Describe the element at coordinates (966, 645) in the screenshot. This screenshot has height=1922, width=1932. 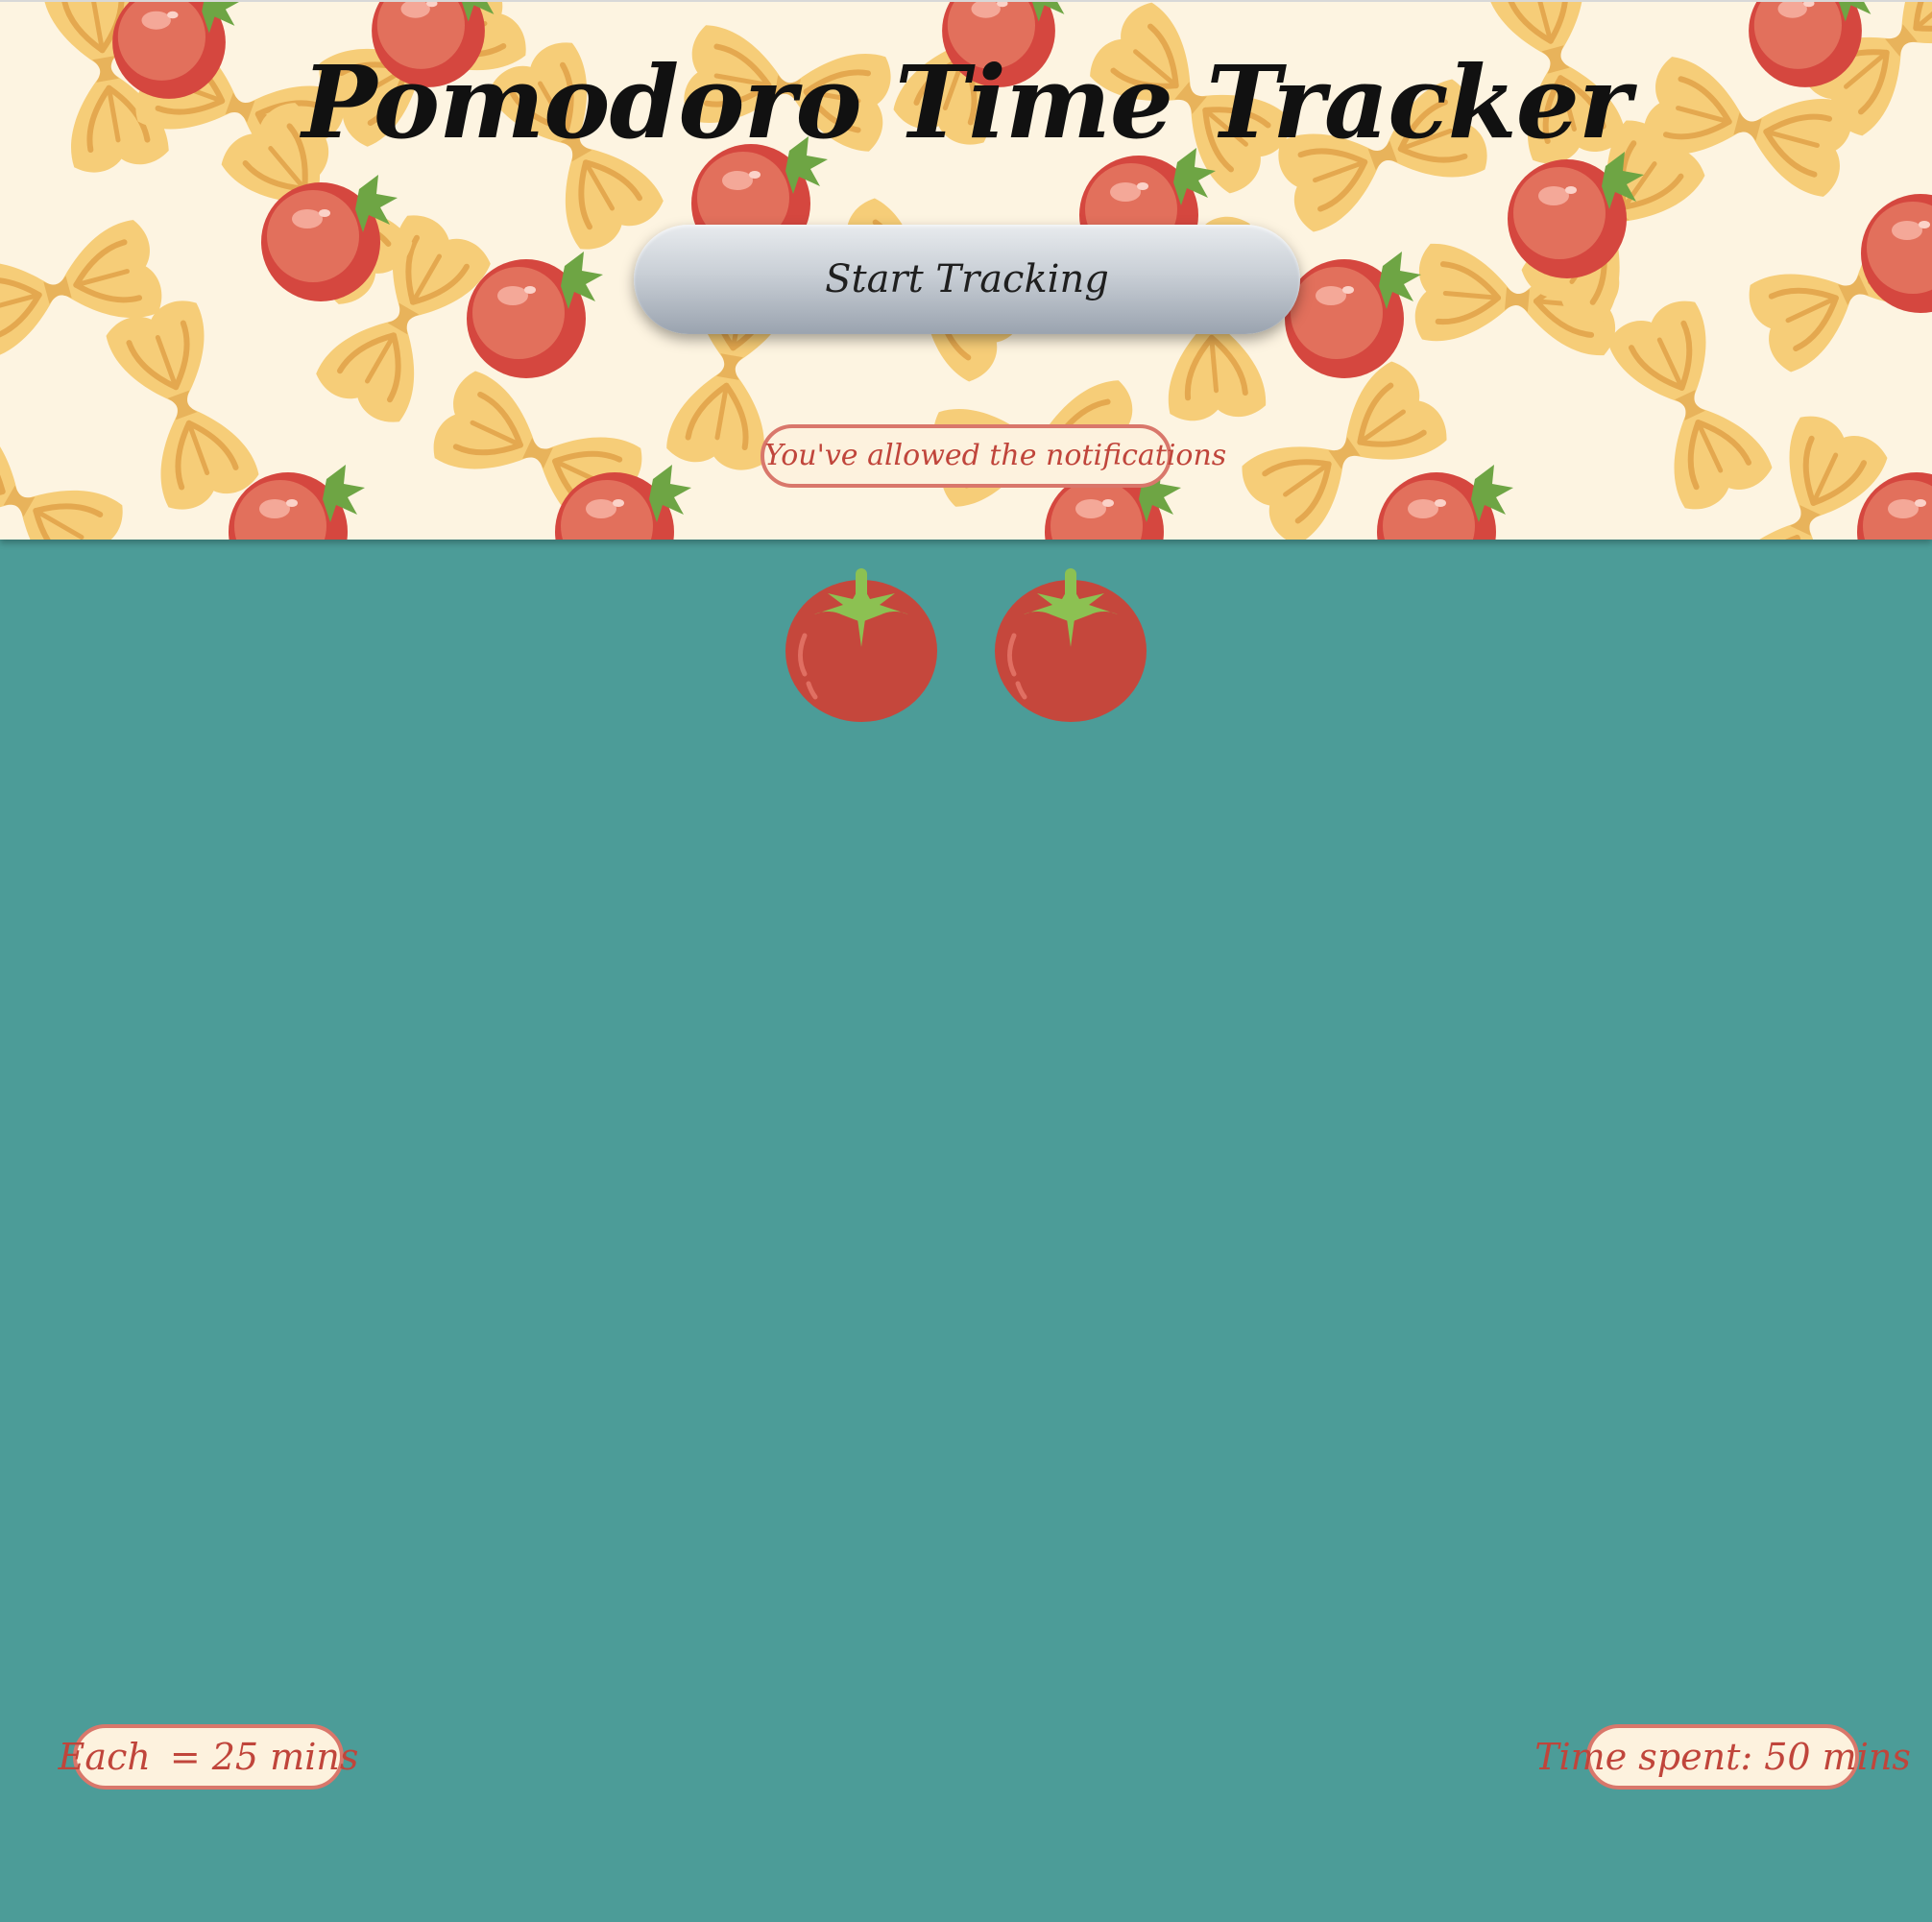
I see `pomodoro-tomato-list` at that location.